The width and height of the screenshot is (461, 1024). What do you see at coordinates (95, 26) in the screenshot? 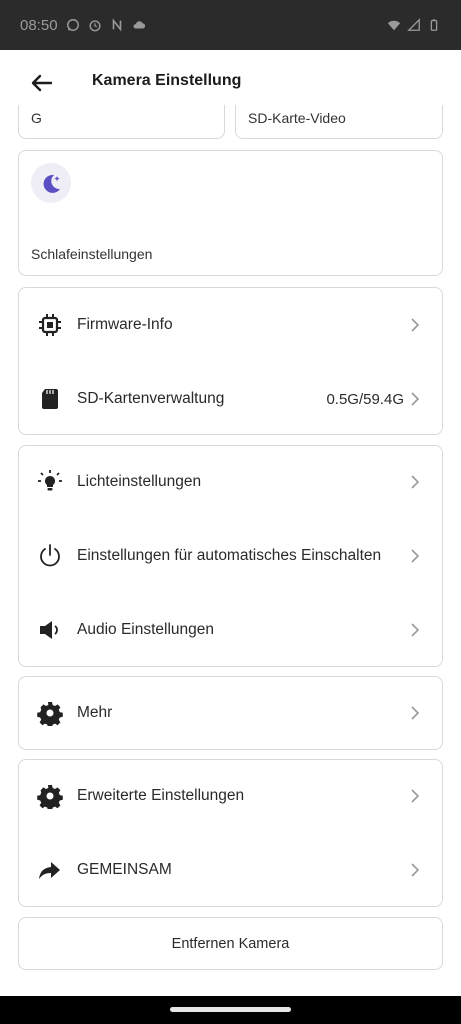
I see `alarm-icon` at bounding box center [95, 26].